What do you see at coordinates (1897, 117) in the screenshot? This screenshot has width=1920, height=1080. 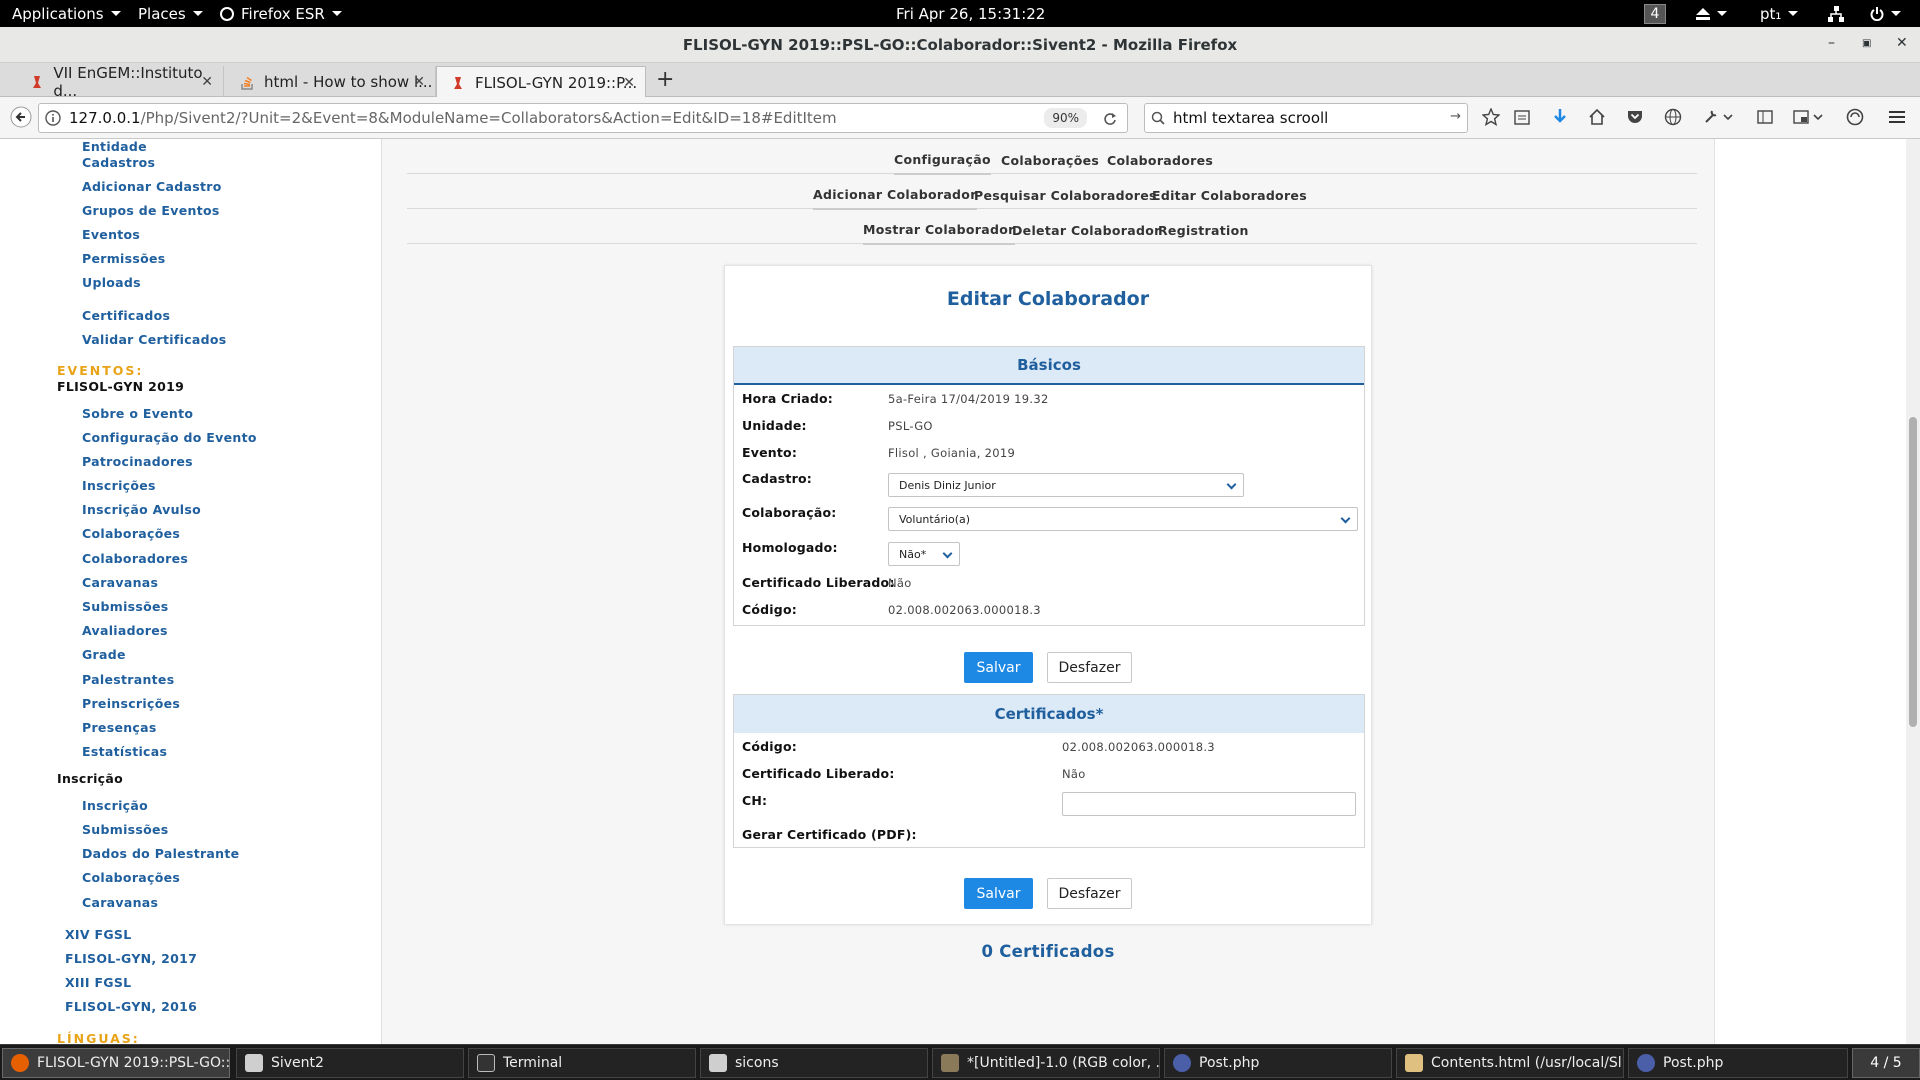 I see `hamburger-menu-icon` at bounding box center [1897, 117].